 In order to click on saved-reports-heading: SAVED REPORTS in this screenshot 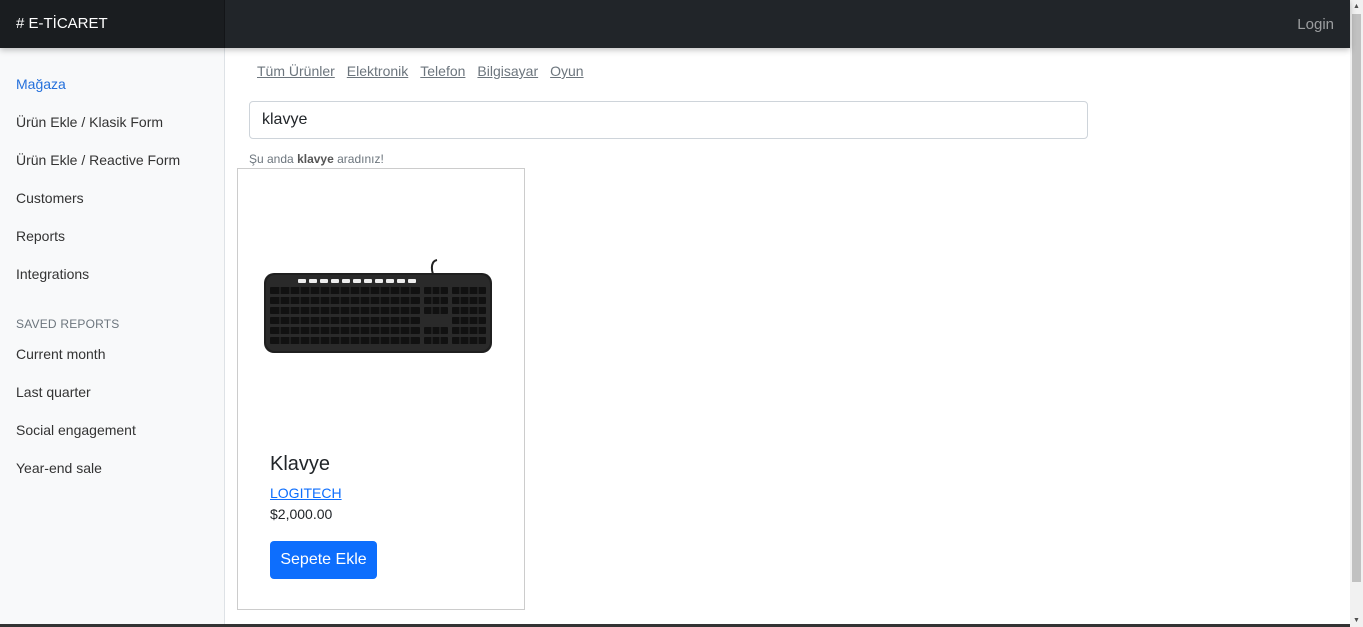, I will do `click(68, 324)`.